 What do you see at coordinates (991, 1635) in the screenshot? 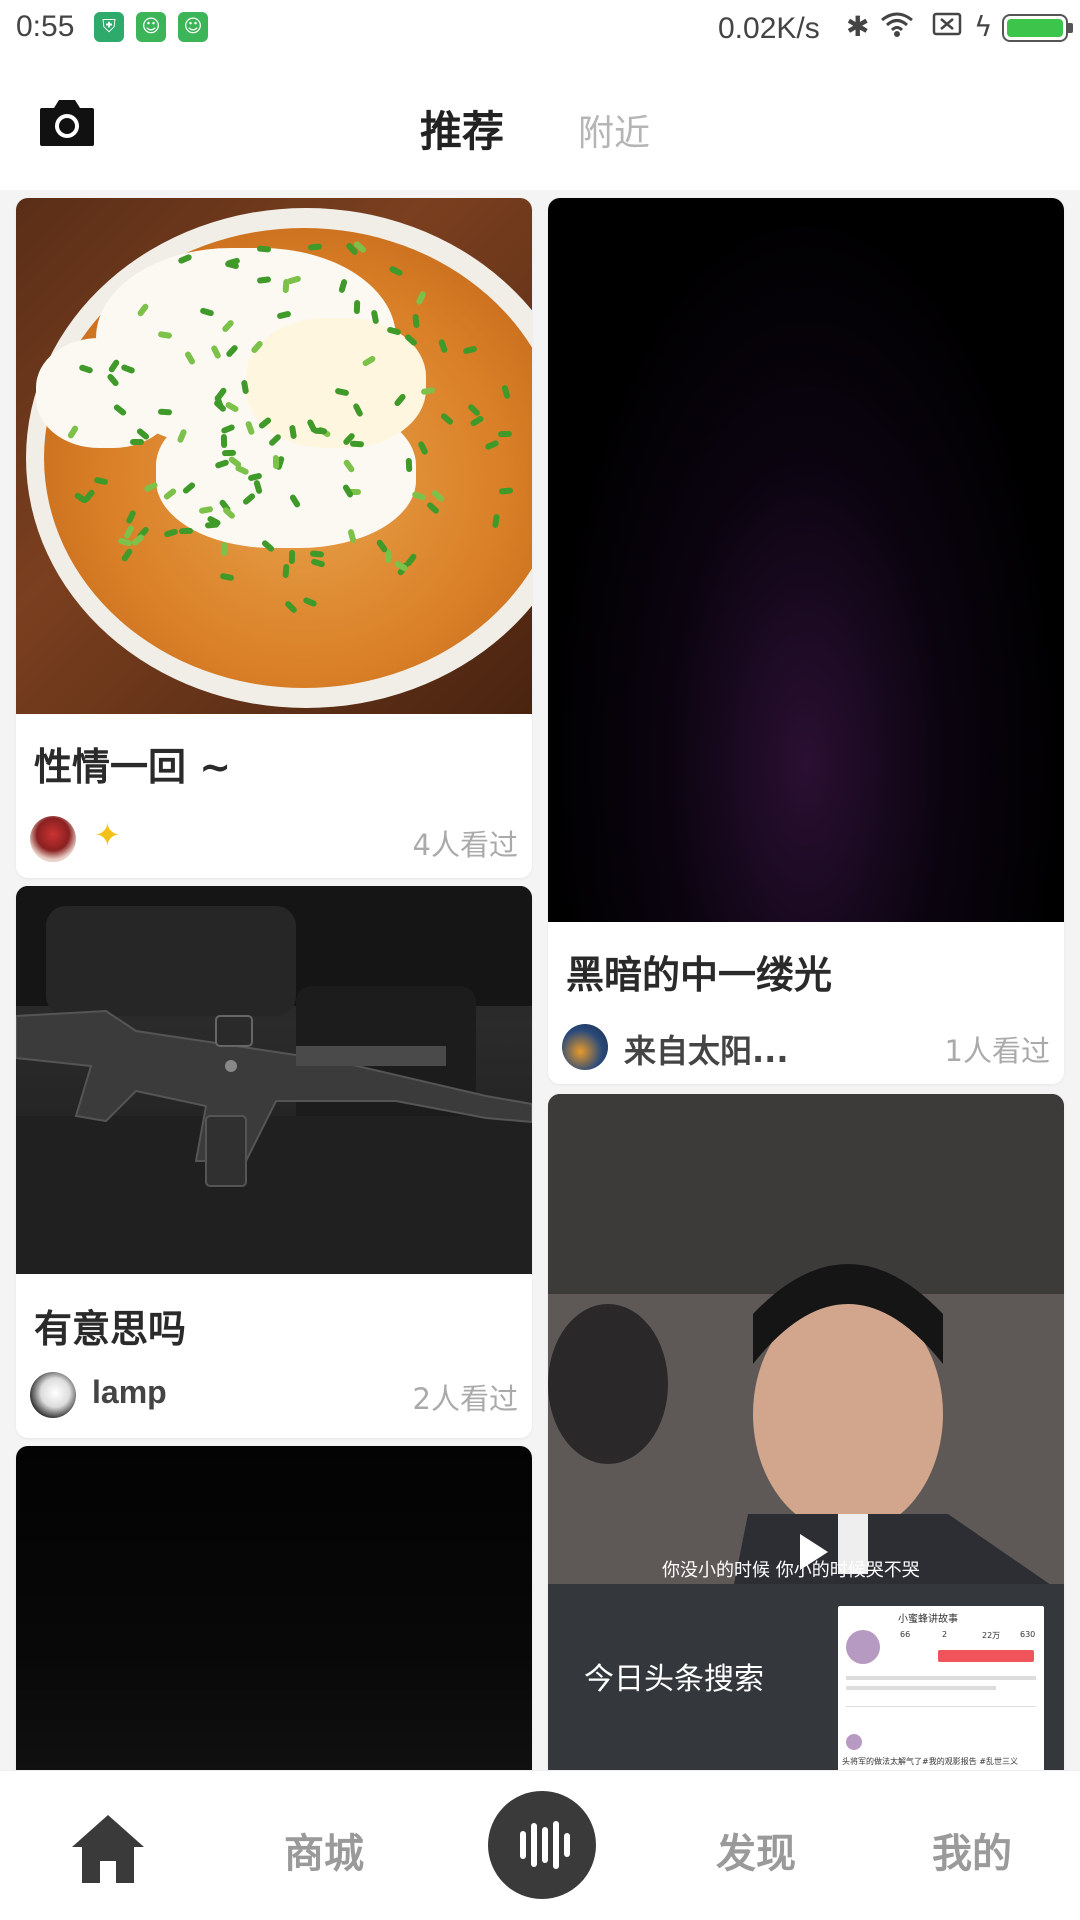
I see `inset-stat: 22万` at bounding box center [991, 1635].